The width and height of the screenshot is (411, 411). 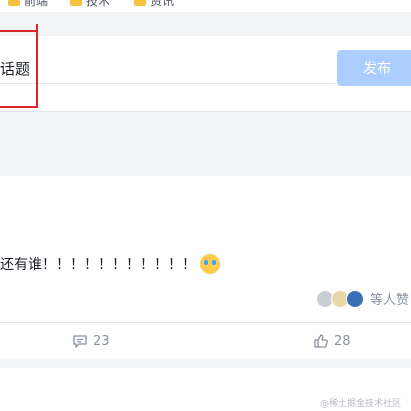 What do you see at coordinates (374, 68) in the screenshot?
I see `publish-button: 发布` at bounding box center [374, 68].